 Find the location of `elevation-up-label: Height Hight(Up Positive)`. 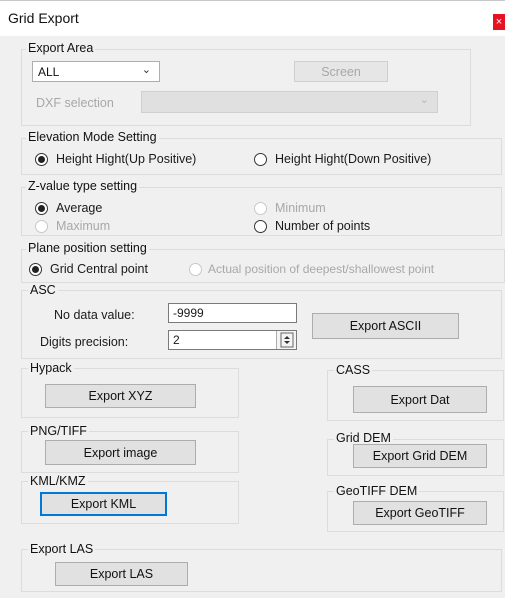

elevation-up-label: Height Hight(Up Positive) is located at coordinates (126, 159).